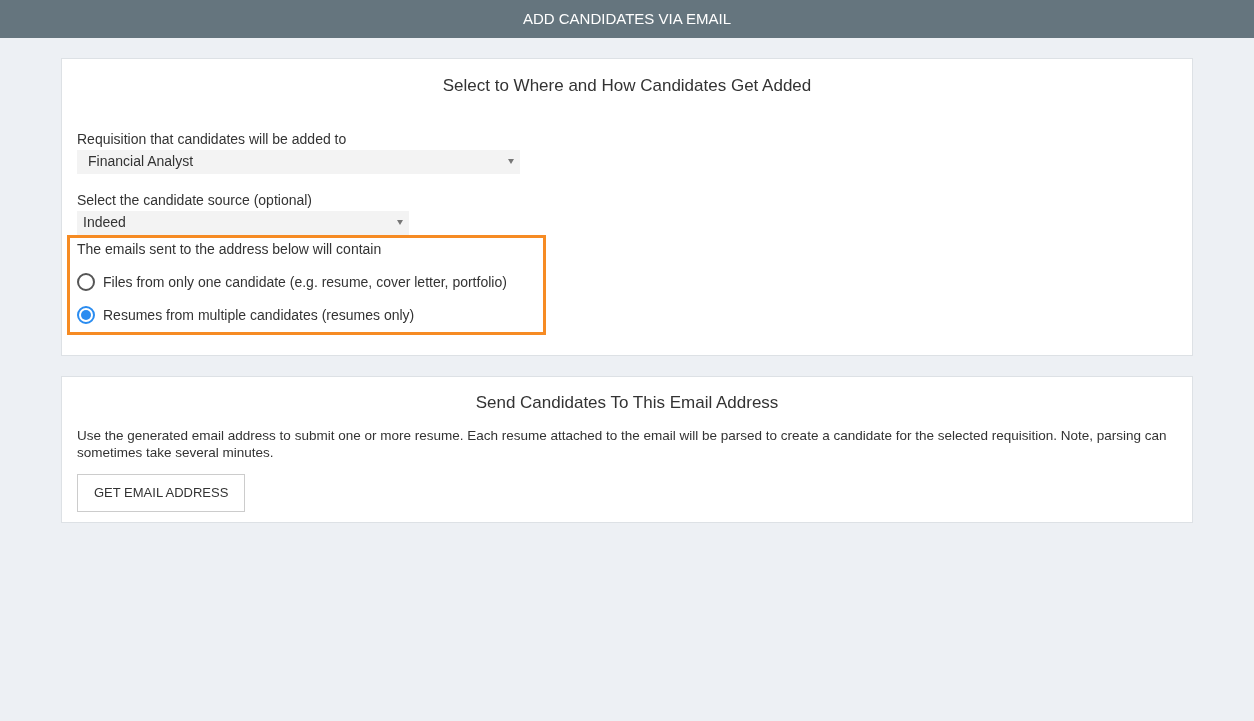 This screenshot has height=721, width=1254. I want to click on description-text: Use the generated email address to submit one or more resume. Each resume attached to the email will be parsed to create a candidate for the selected requisition. Note, parsing can sometimes take several minutes., so click(622, 444).